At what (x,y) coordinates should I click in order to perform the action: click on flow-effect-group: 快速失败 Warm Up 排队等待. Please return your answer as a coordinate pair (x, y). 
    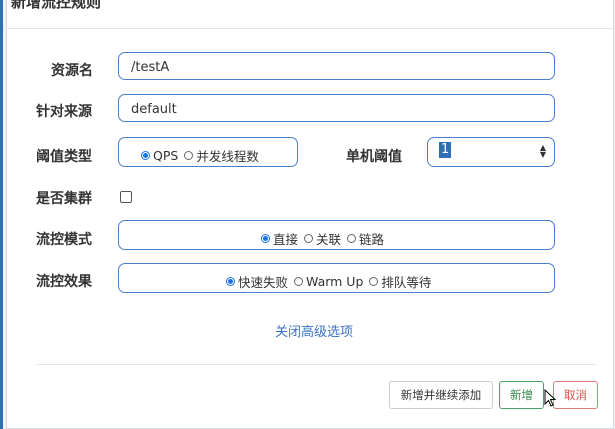
    Looking at the image, I should click on (336, 278).